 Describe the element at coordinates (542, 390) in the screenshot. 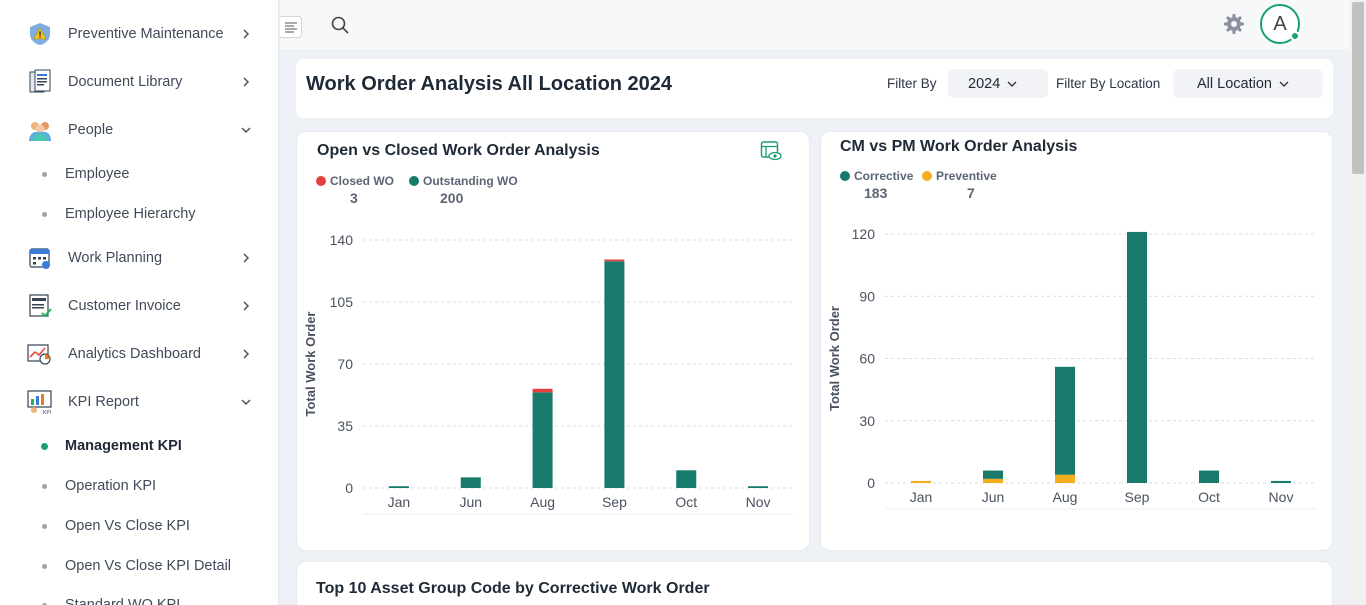

I see `bar-closed-wo-aug` at that location.